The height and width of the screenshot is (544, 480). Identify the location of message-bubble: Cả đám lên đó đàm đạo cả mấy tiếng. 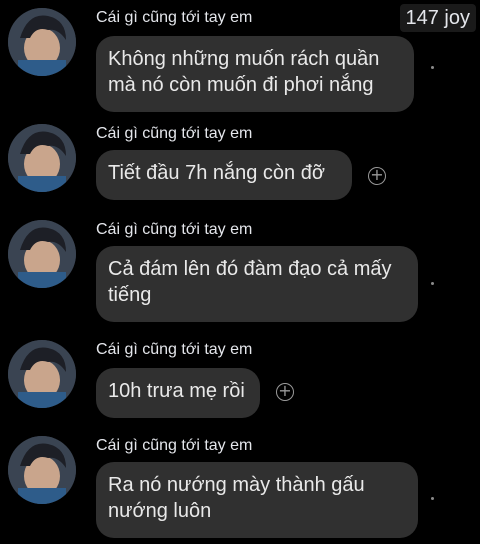
(257, 284).